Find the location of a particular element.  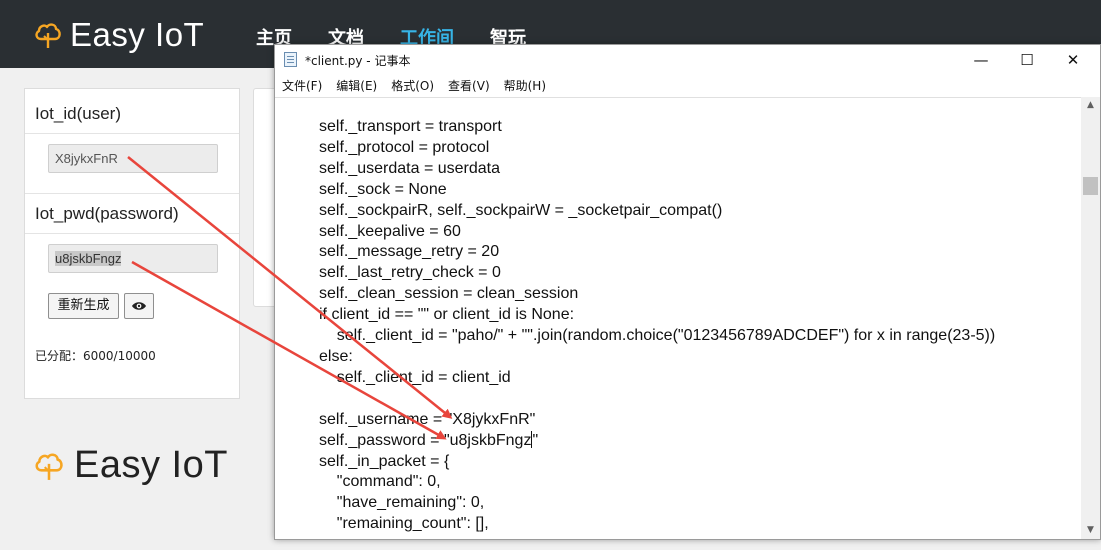

scroll-down-arrow-icon: ▼ is located at coordinates (1090, 530).